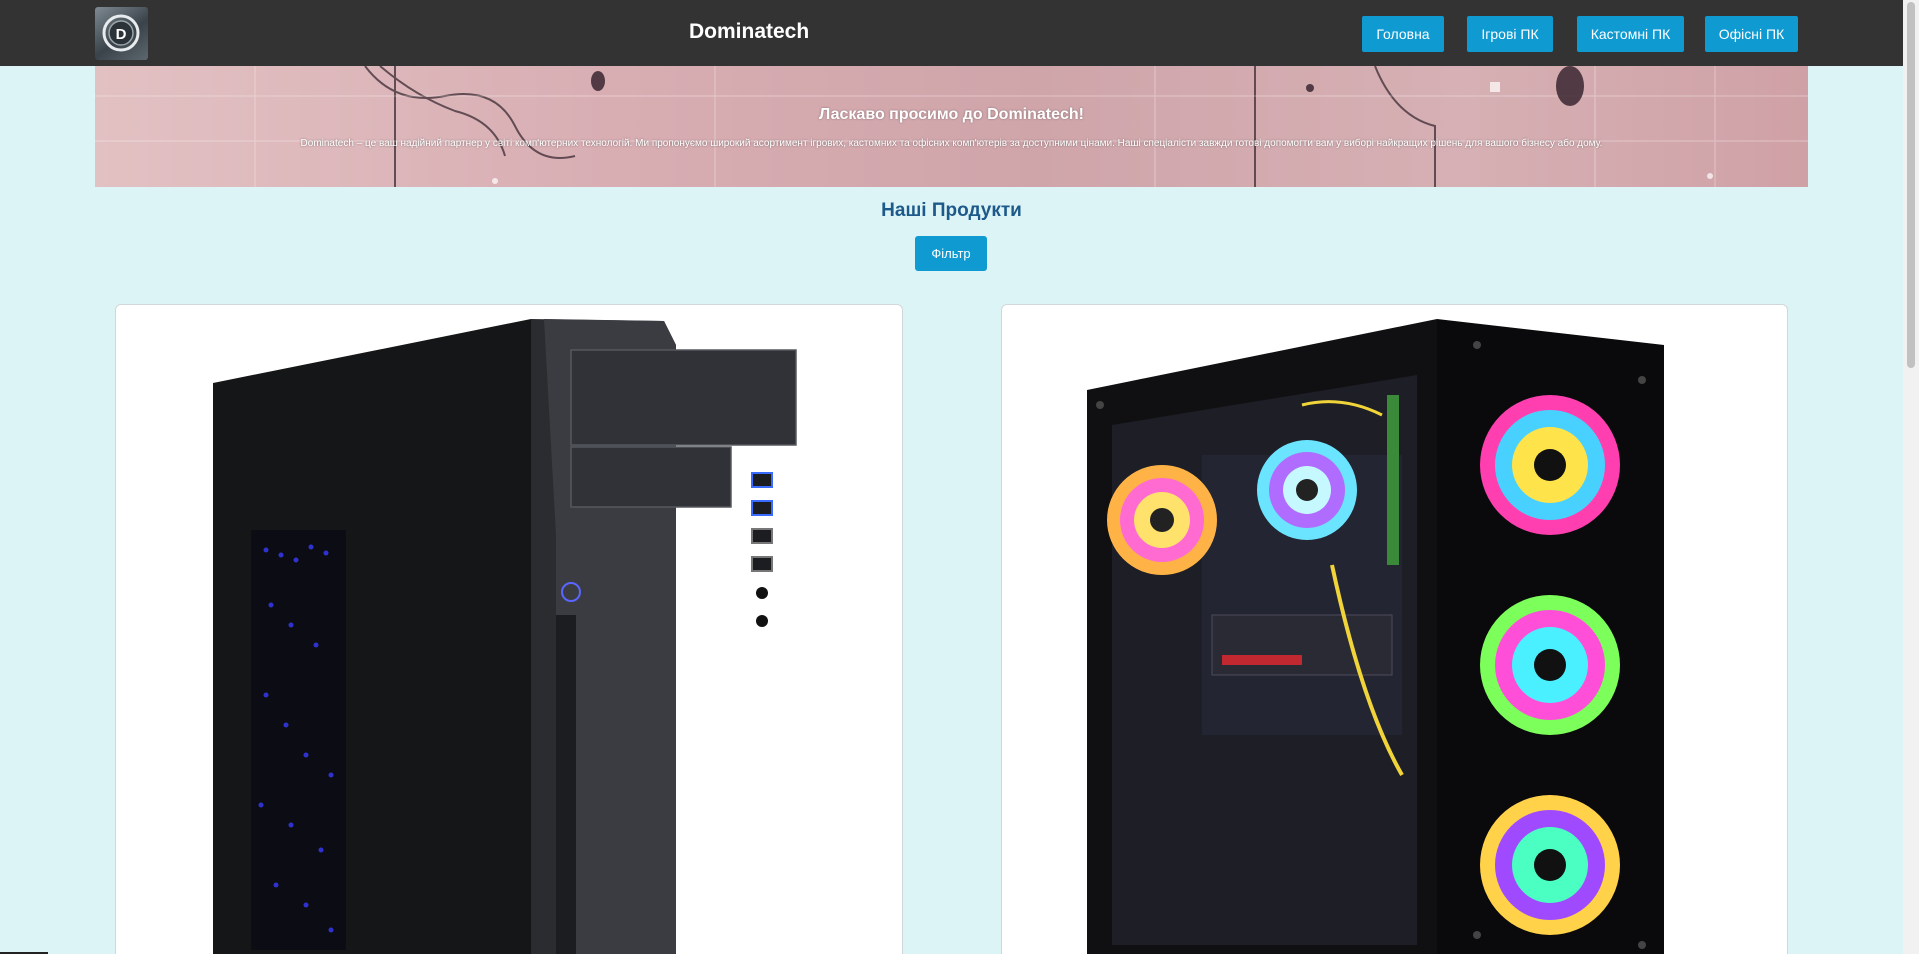 This screenshot has width=1919, height=954. I want to click on products-heading: Наші Продукти, so click(951, 210).